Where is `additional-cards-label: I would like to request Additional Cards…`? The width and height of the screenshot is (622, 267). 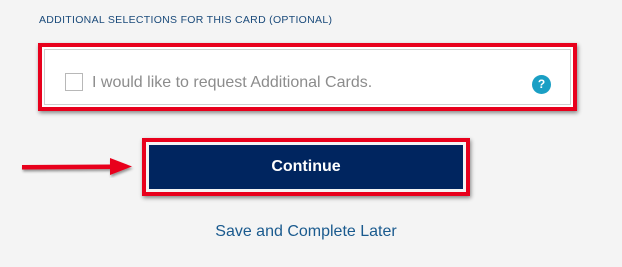
additional-cards-label: I would like to request Additional Cards… is located at coordinates (232, 83).